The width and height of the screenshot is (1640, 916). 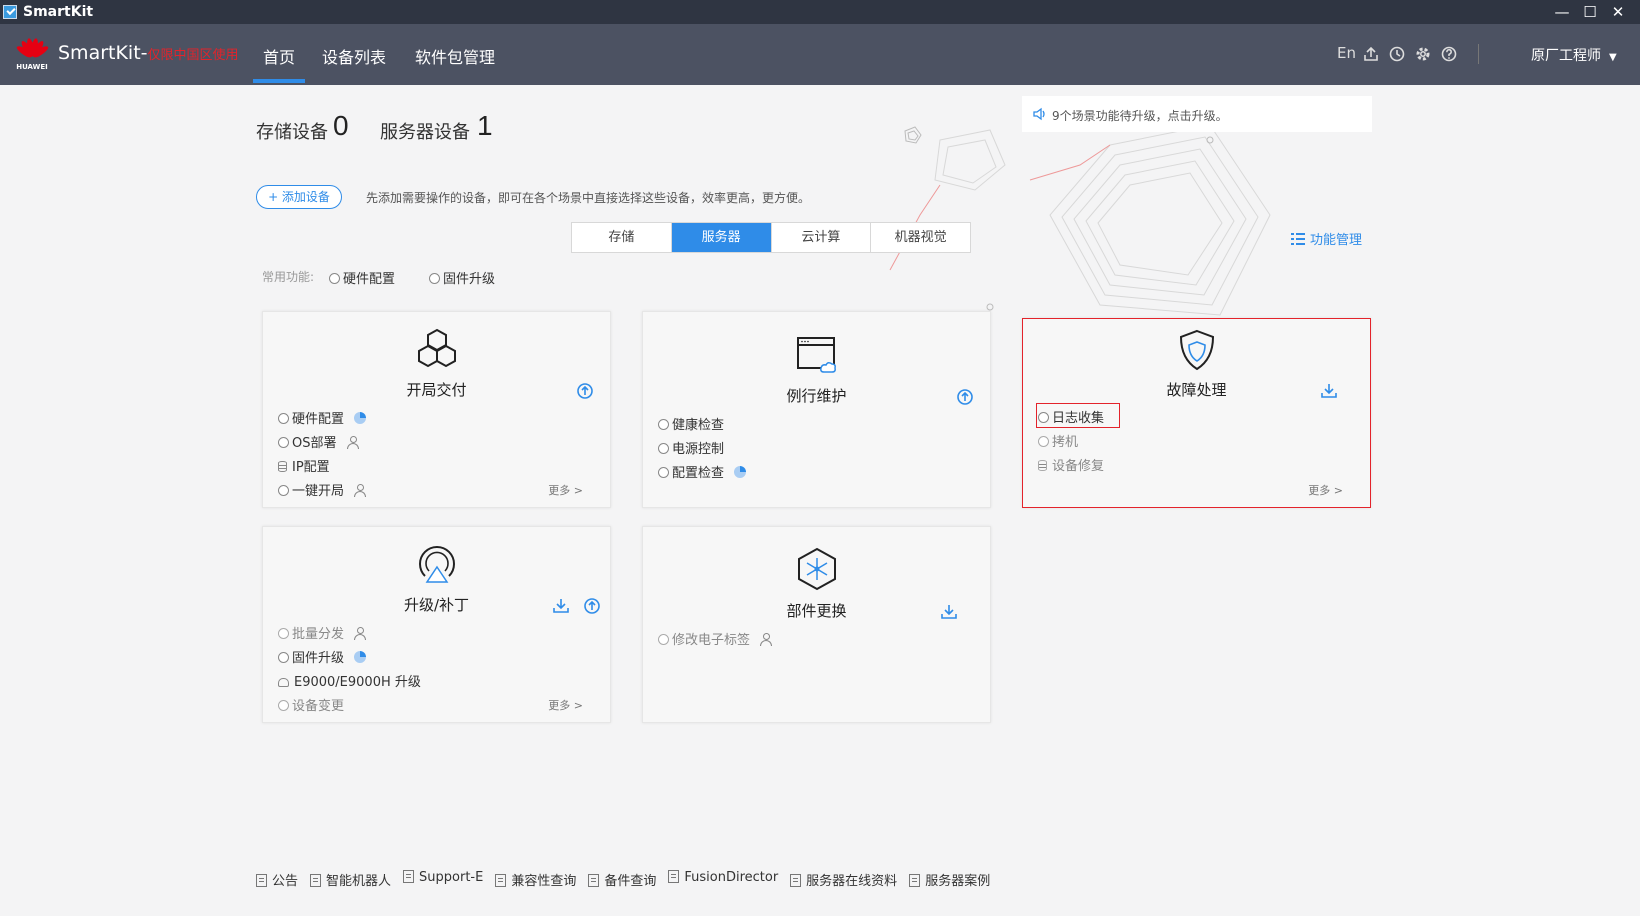 What do you see at coordinates (1078, 466) in the screenshot?
I see `item-label: 设备修复` at bounding box center [1078, 466].